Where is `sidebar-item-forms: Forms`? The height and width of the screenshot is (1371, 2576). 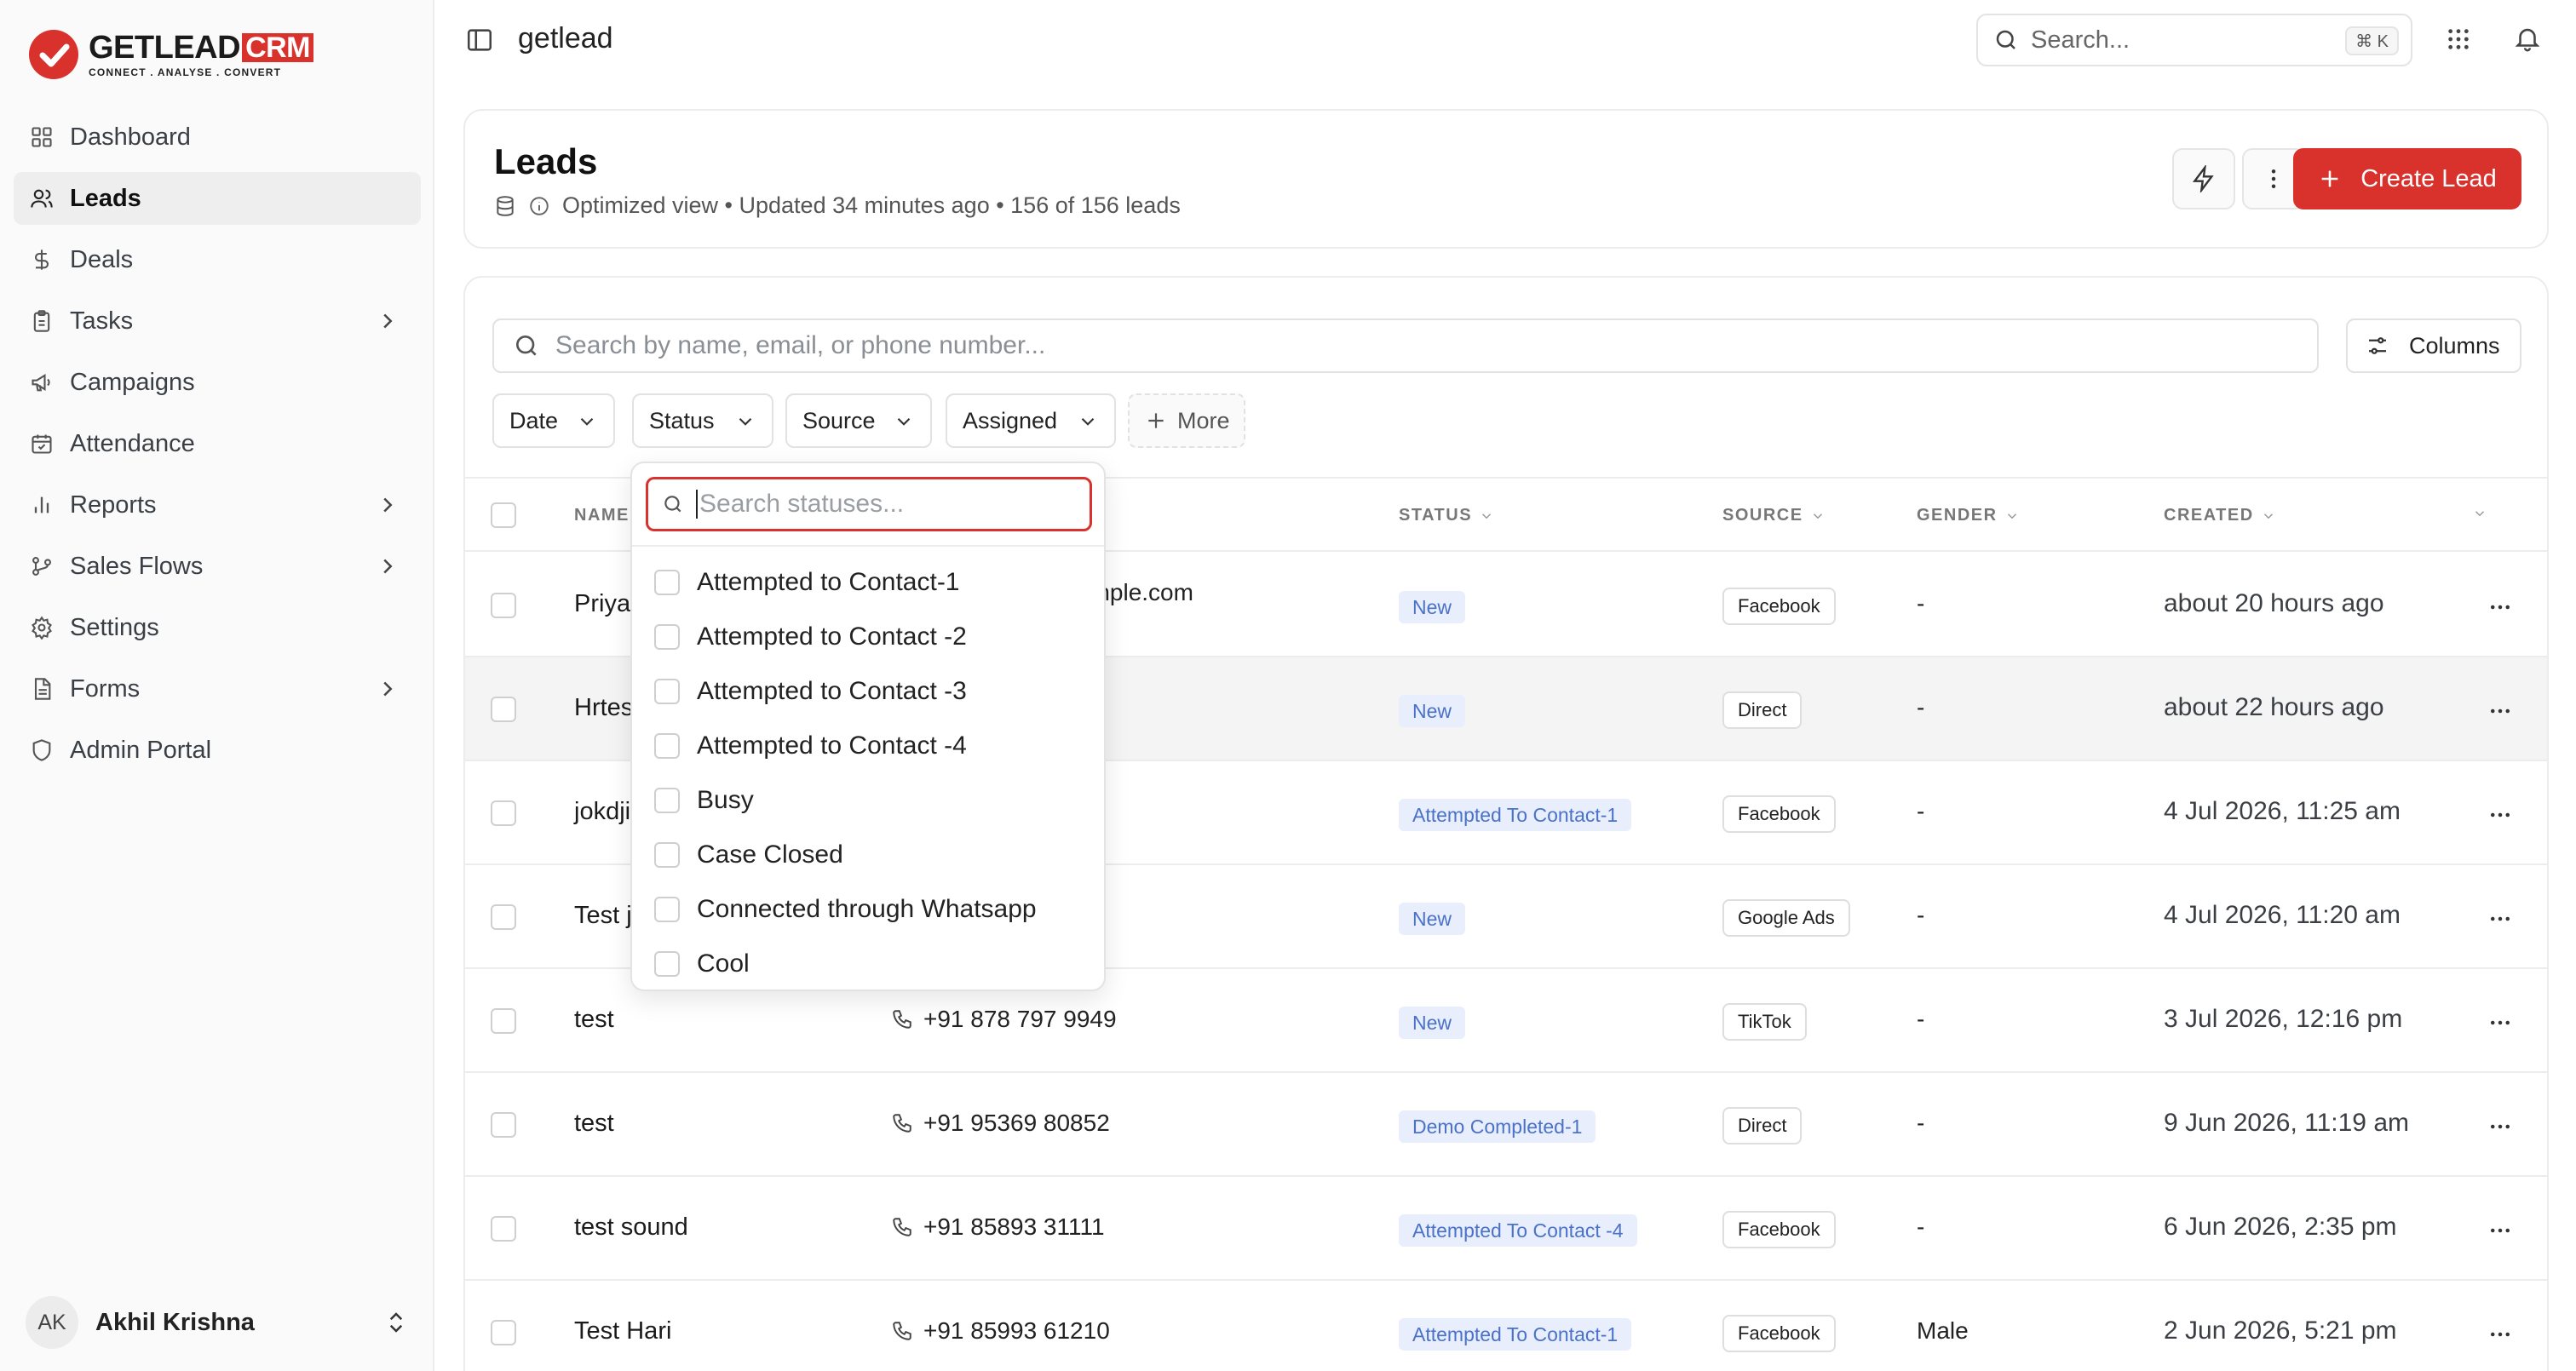
sidebar-item-forms: Forms is located at coordinates (217, 689).